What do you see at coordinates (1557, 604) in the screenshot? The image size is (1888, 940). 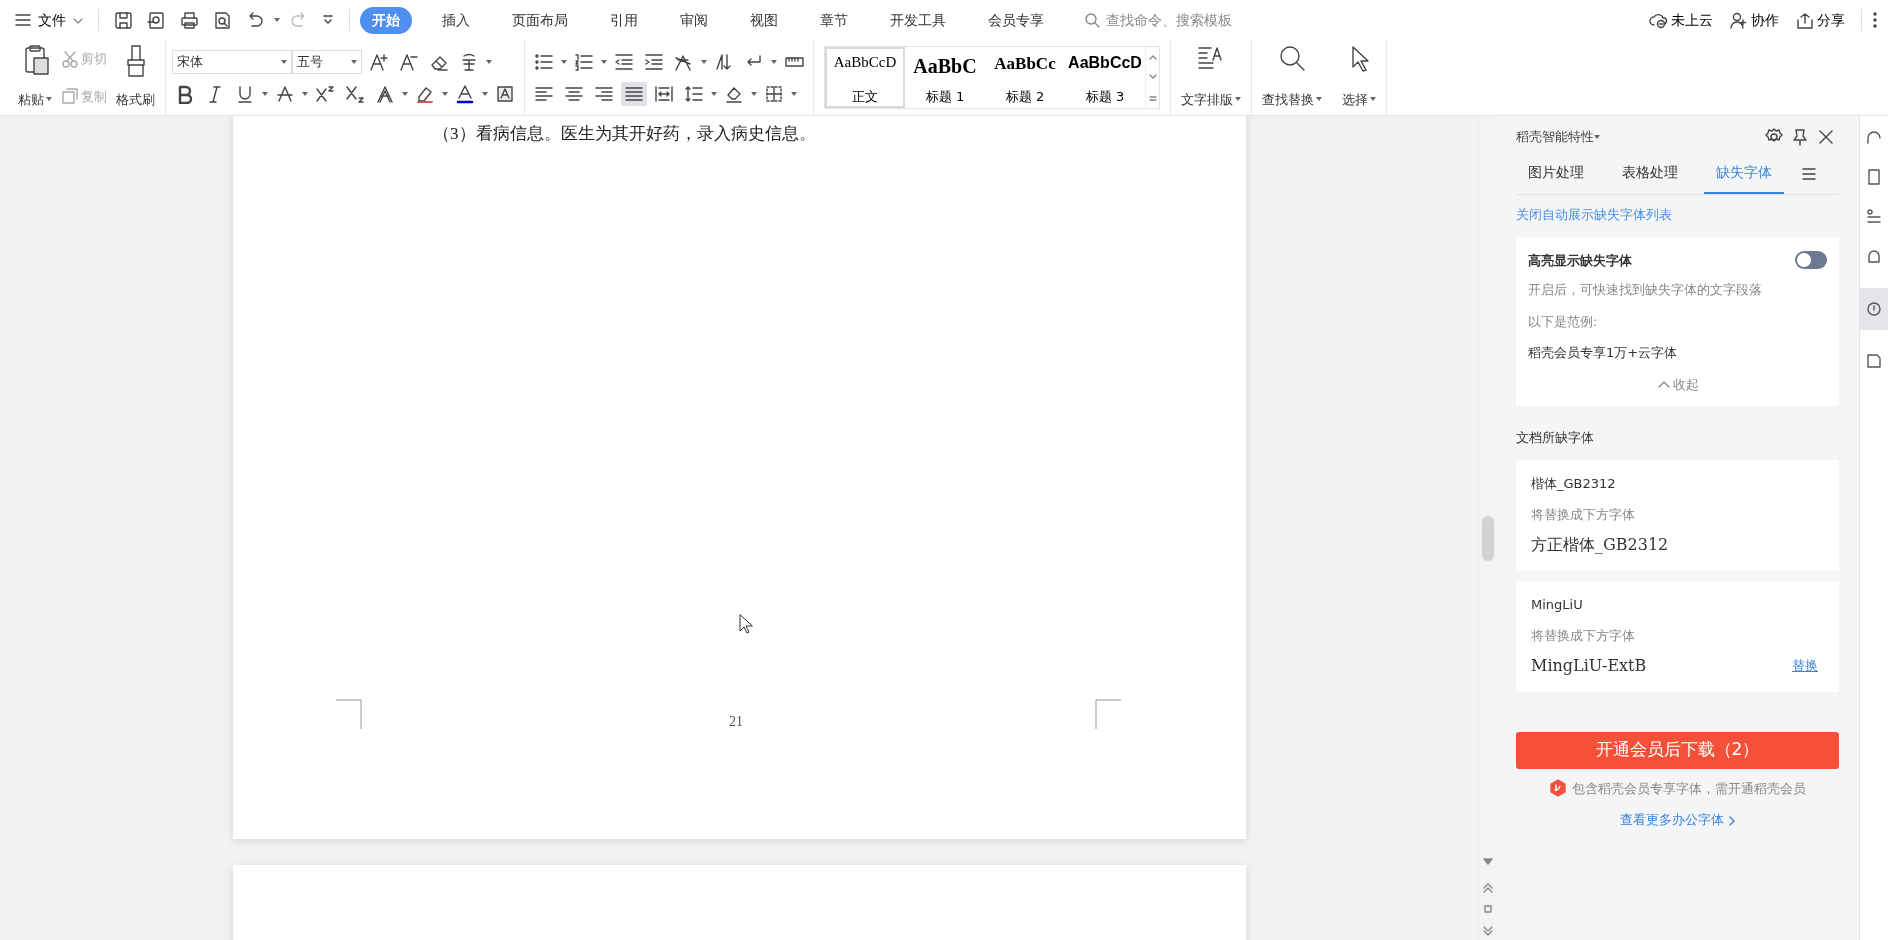 I see `missing-font-name: MingLiU` at bounding box center [1557, 604].